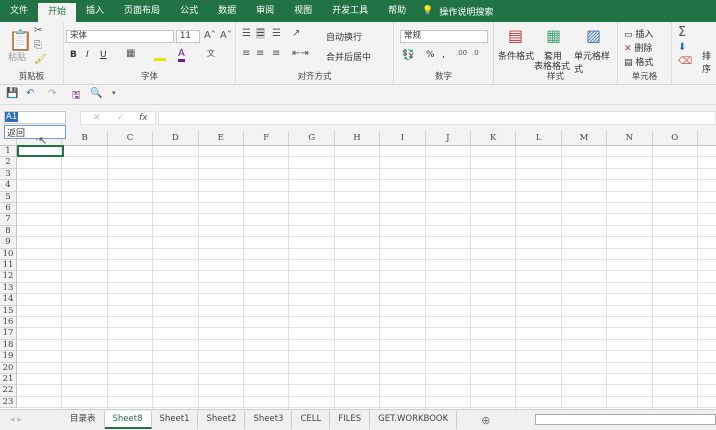  What do you see at coordinates (344, 36) in the screenshot?
I see `wrap-text-button: 自动换行` at bounding box center [344, 36].